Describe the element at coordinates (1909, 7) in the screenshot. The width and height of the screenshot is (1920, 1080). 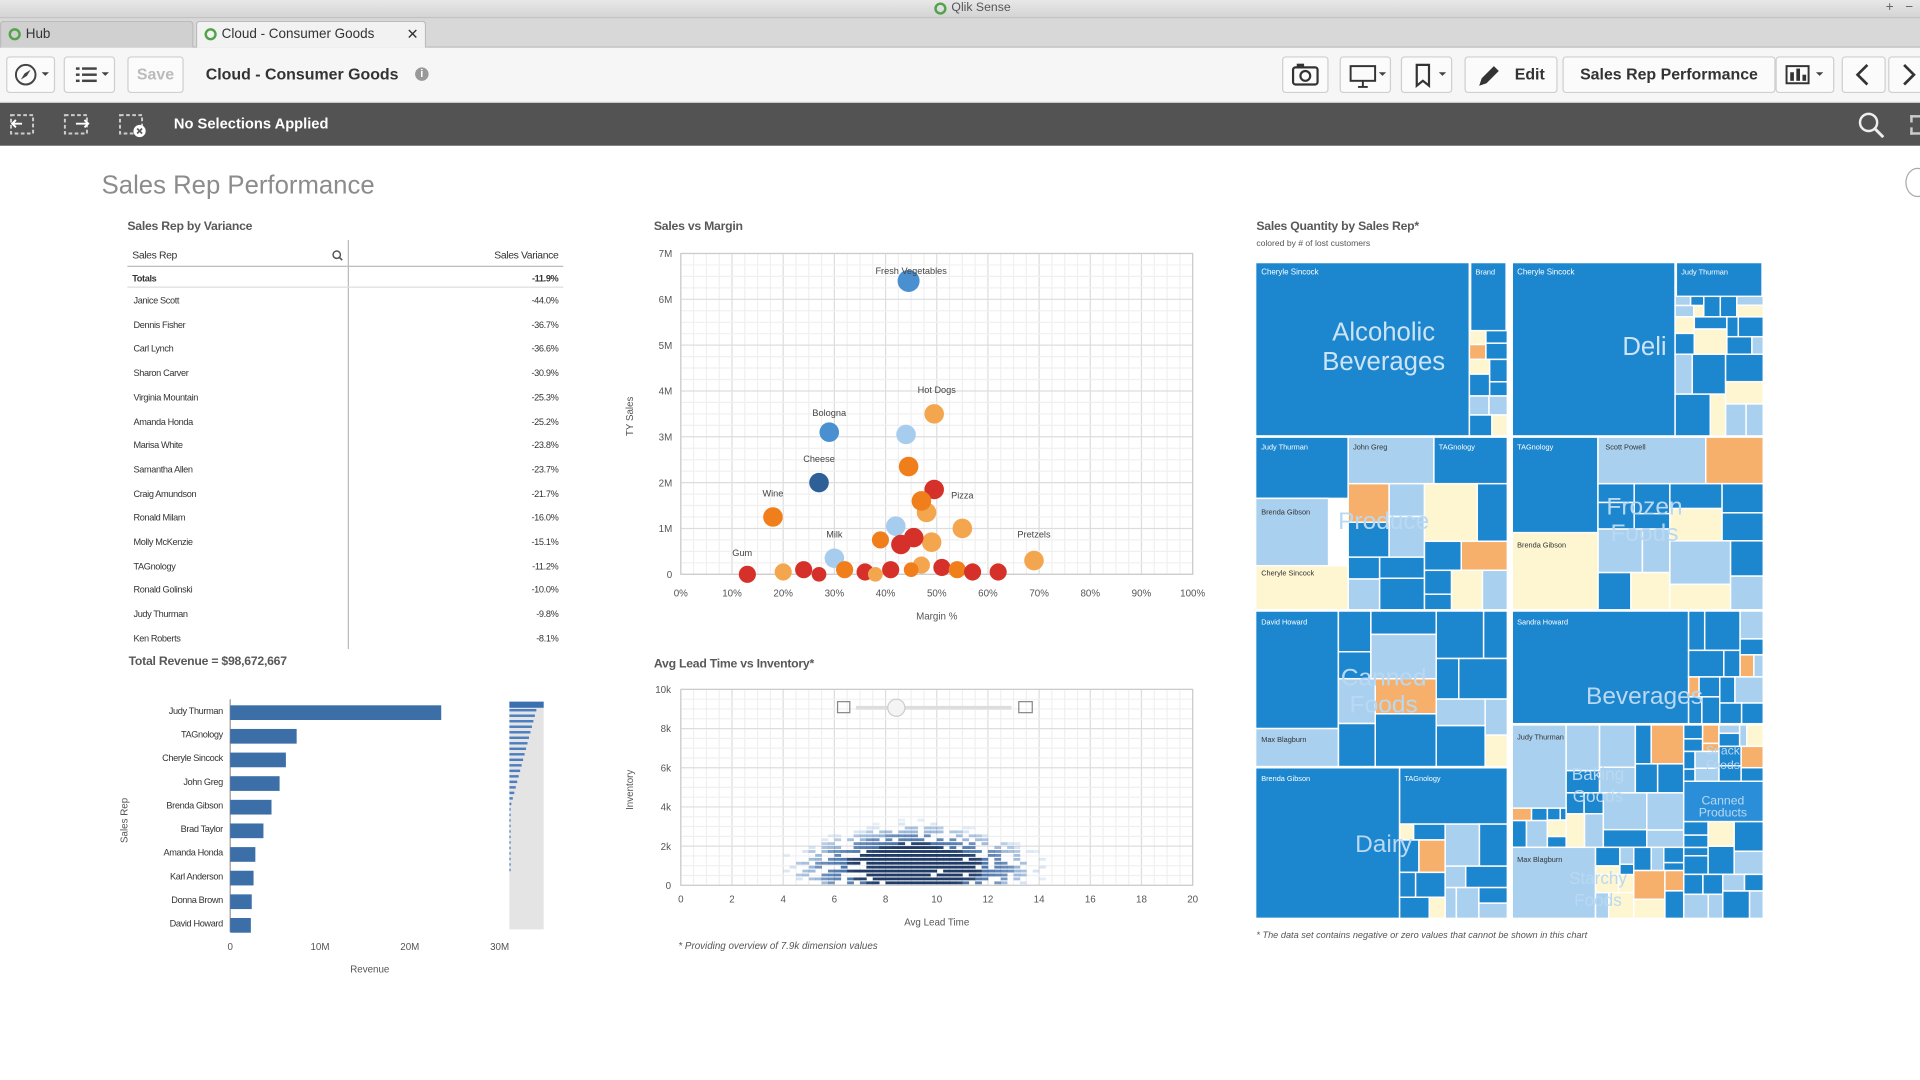
I see `minimize-icon: −` at that location.